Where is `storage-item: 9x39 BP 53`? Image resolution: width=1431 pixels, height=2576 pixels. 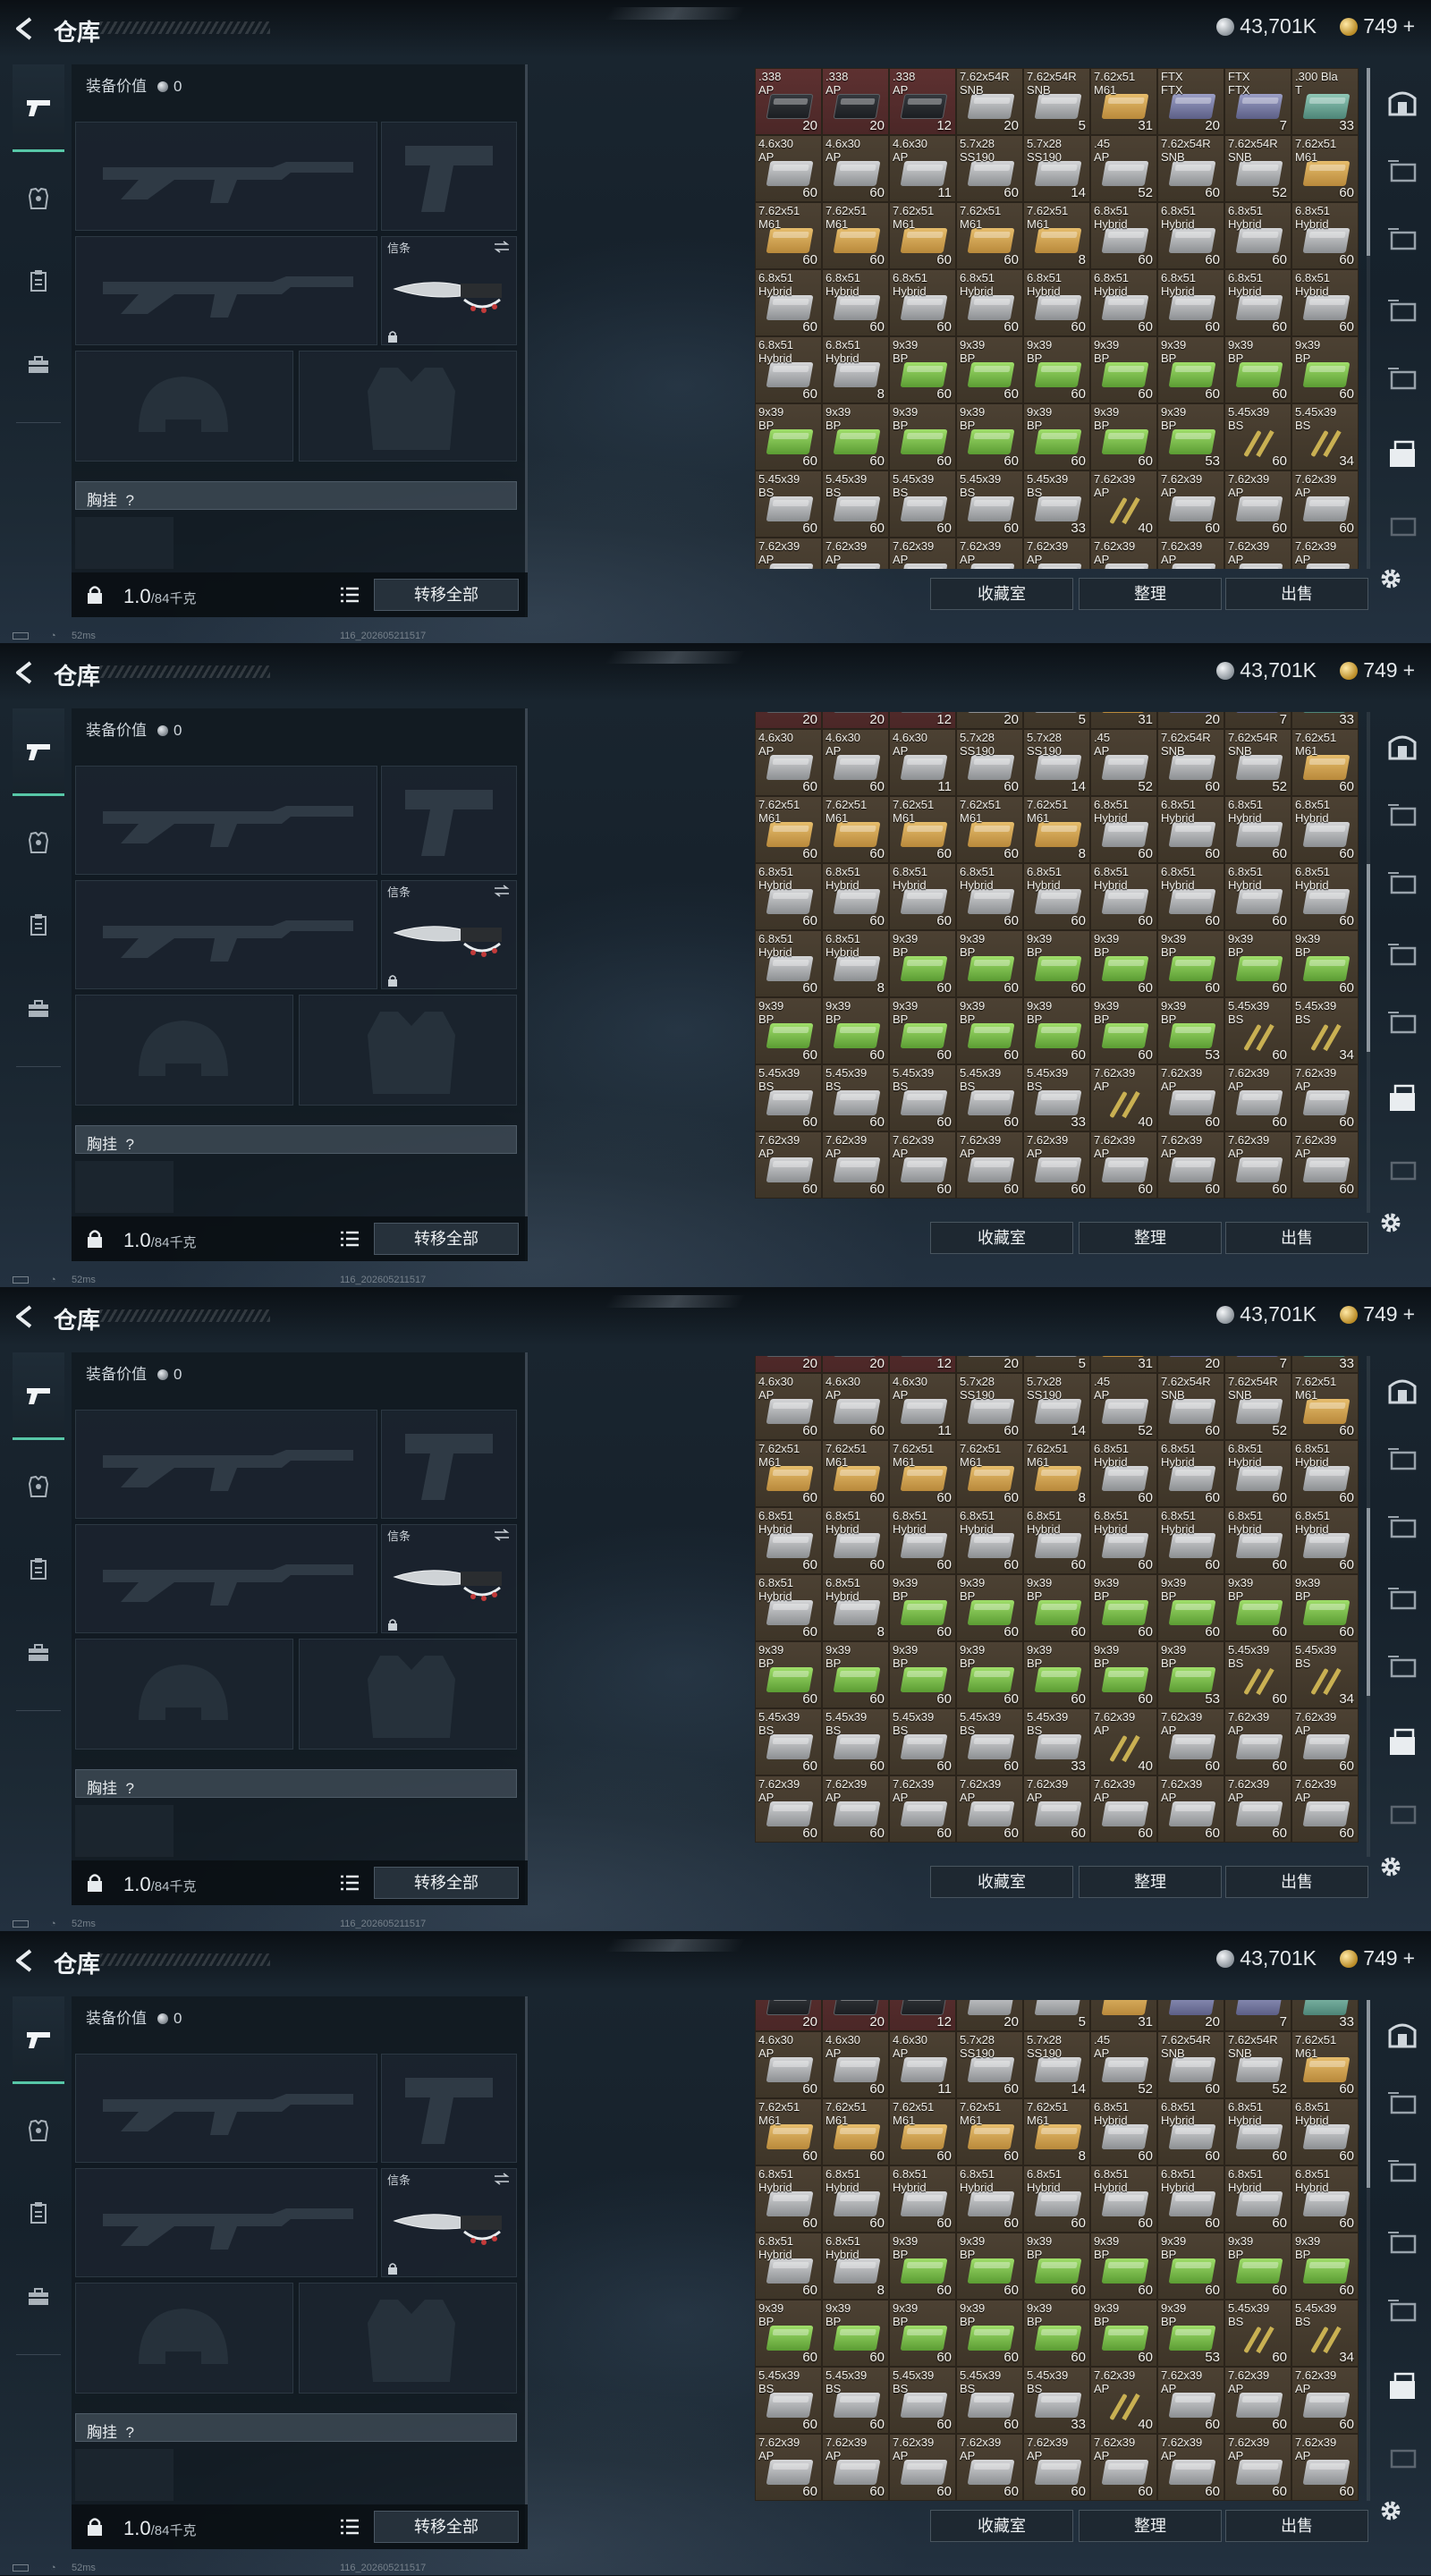 storage-item: 9x39 BP 53 is located at coordinates (1190, 436).